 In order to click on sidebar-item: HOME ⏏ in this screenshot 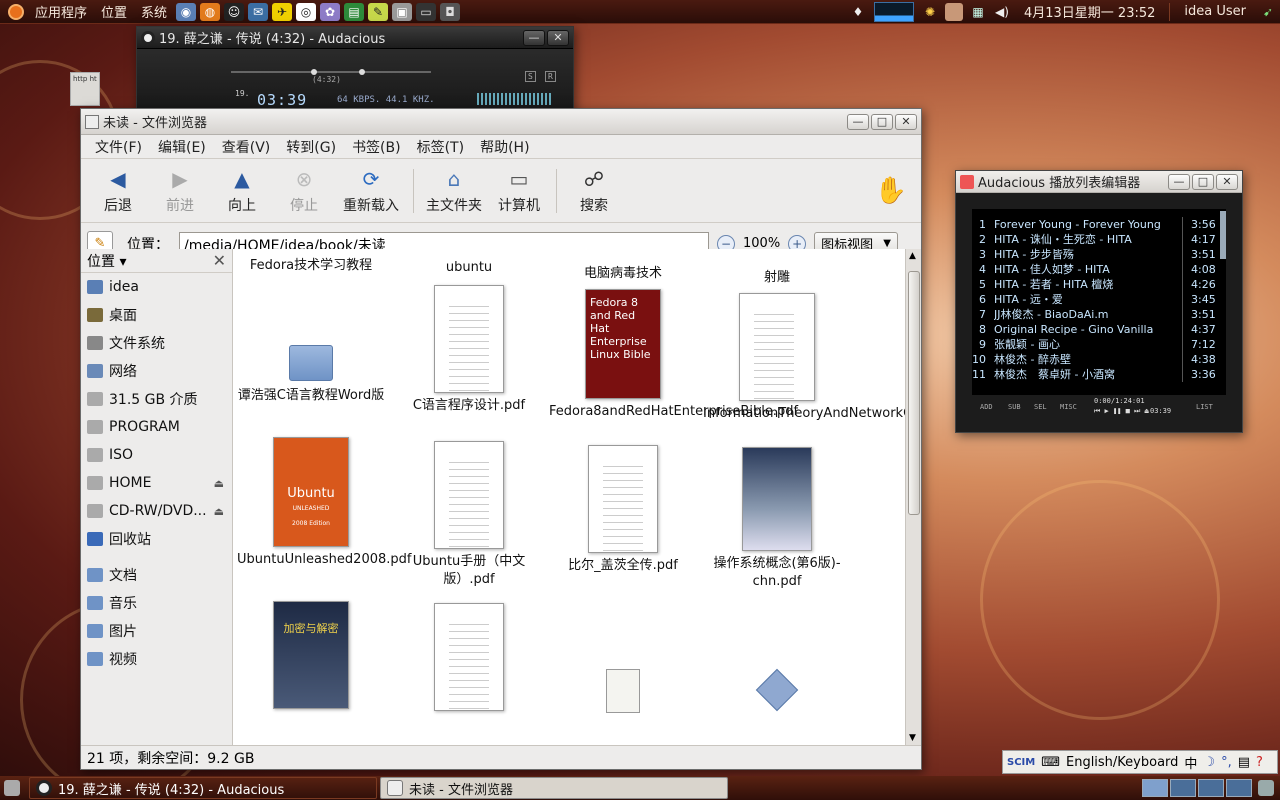, I will do `click(156, 483)`.